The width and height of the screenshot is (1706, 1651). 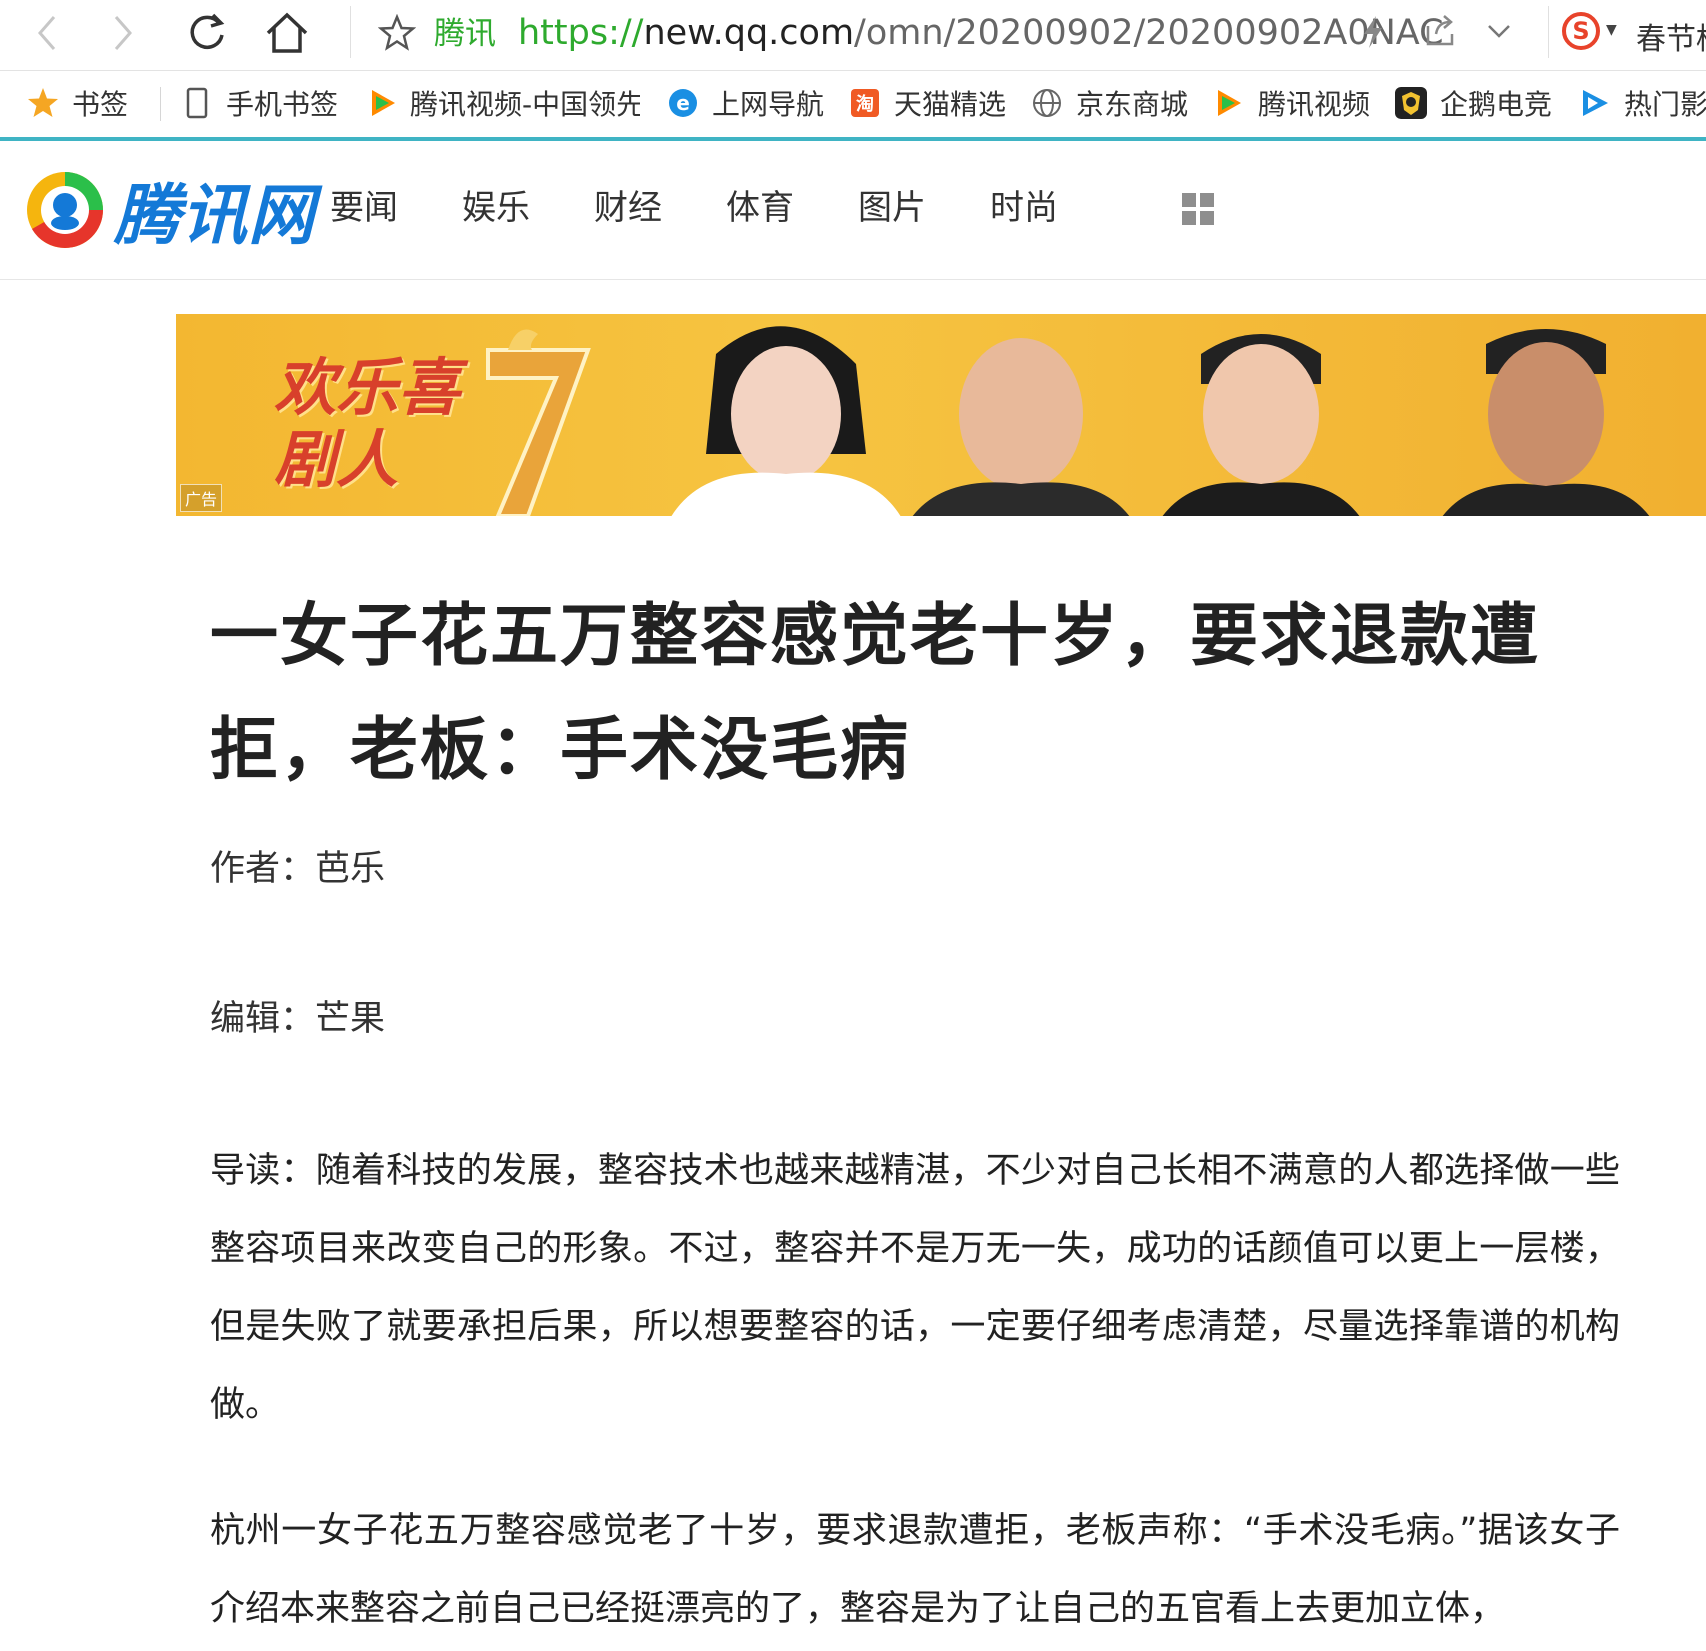 What do you see at coordinates (1024, 208) in the screenshot?
I see `nav-item-fashion: 时尚` at bounding box center [1024, 208].